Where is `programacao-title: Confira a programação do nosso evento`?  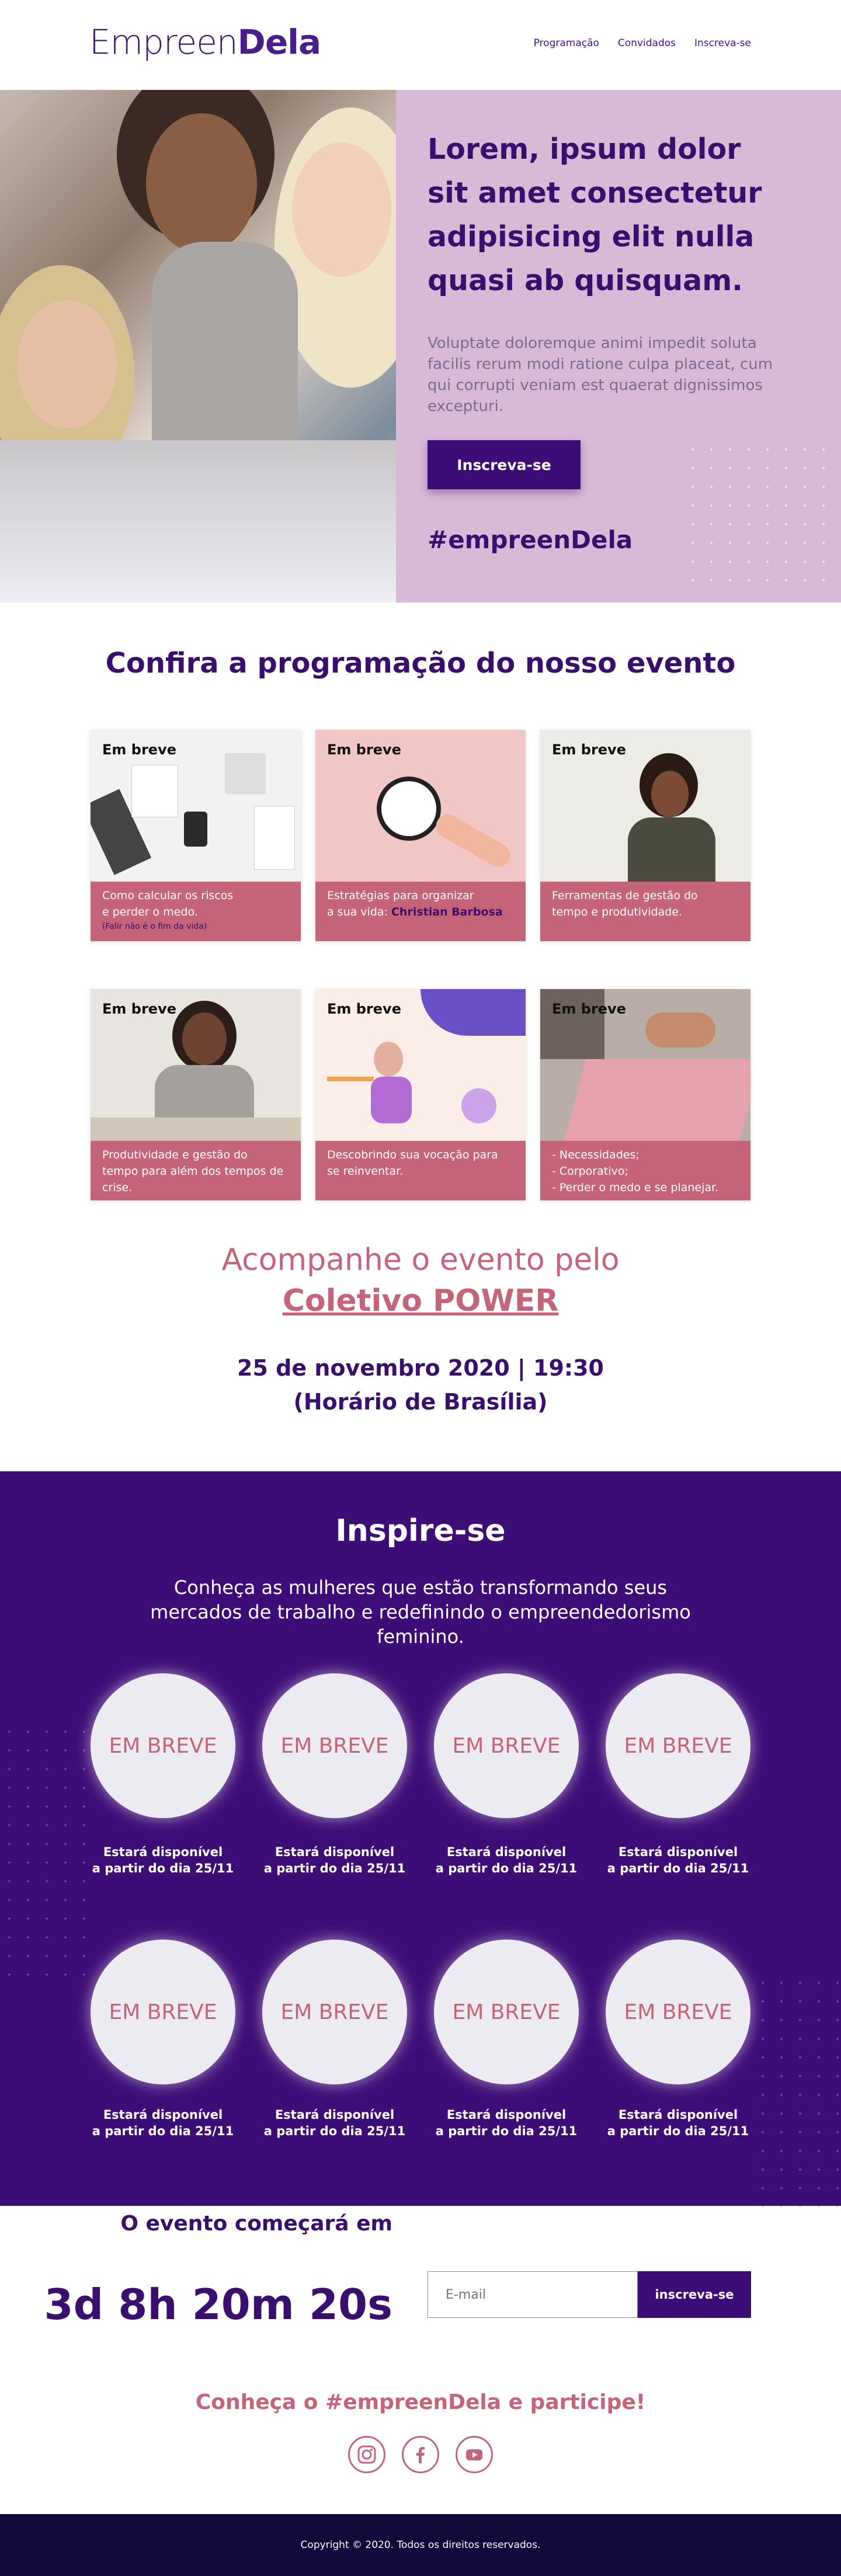
programacao-title: Confira a programação do nosso evento is located at coordinates (420, 663).